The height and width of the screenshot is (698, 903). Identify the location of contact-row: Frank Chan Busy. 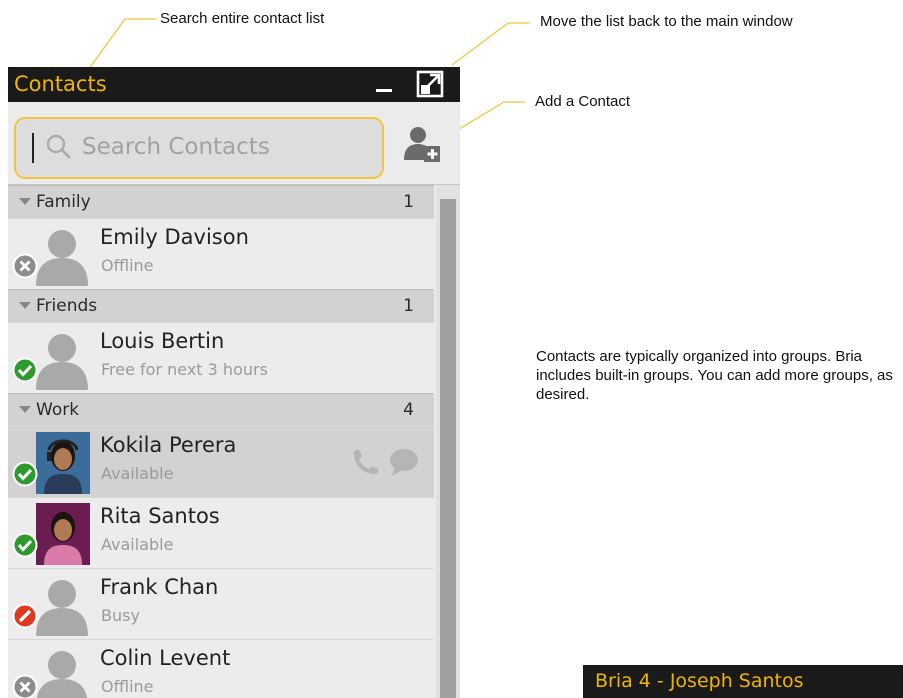
(221, 603).